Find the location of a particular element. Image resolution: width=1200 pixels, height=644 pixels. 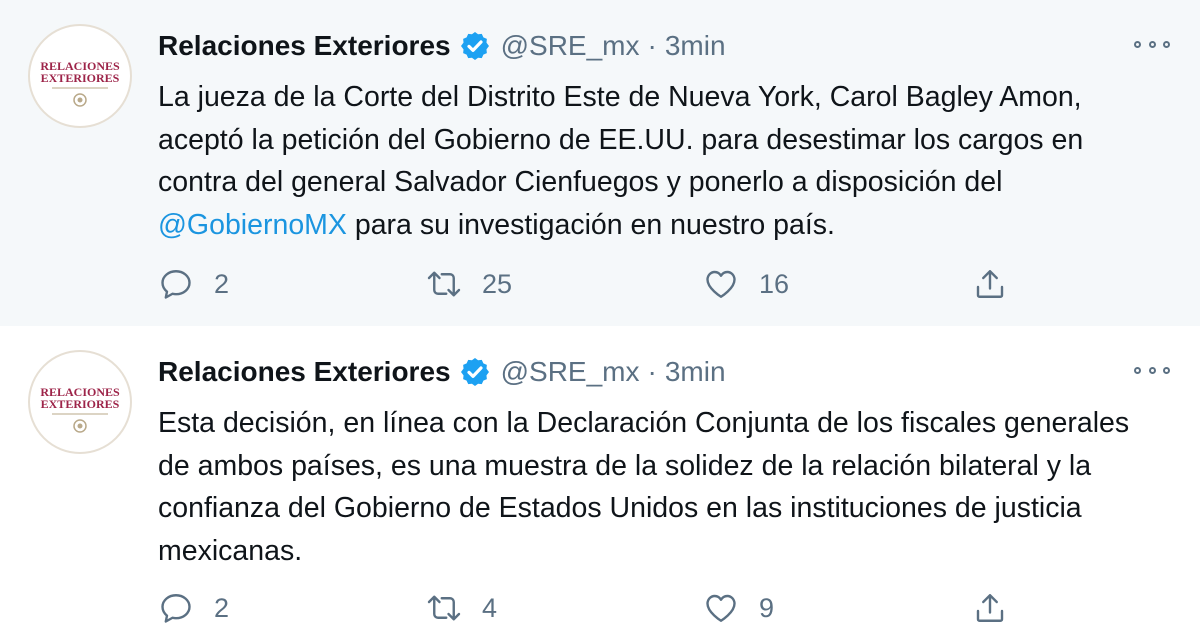

retweet-button: 25 is located at coordinates (469, 284).